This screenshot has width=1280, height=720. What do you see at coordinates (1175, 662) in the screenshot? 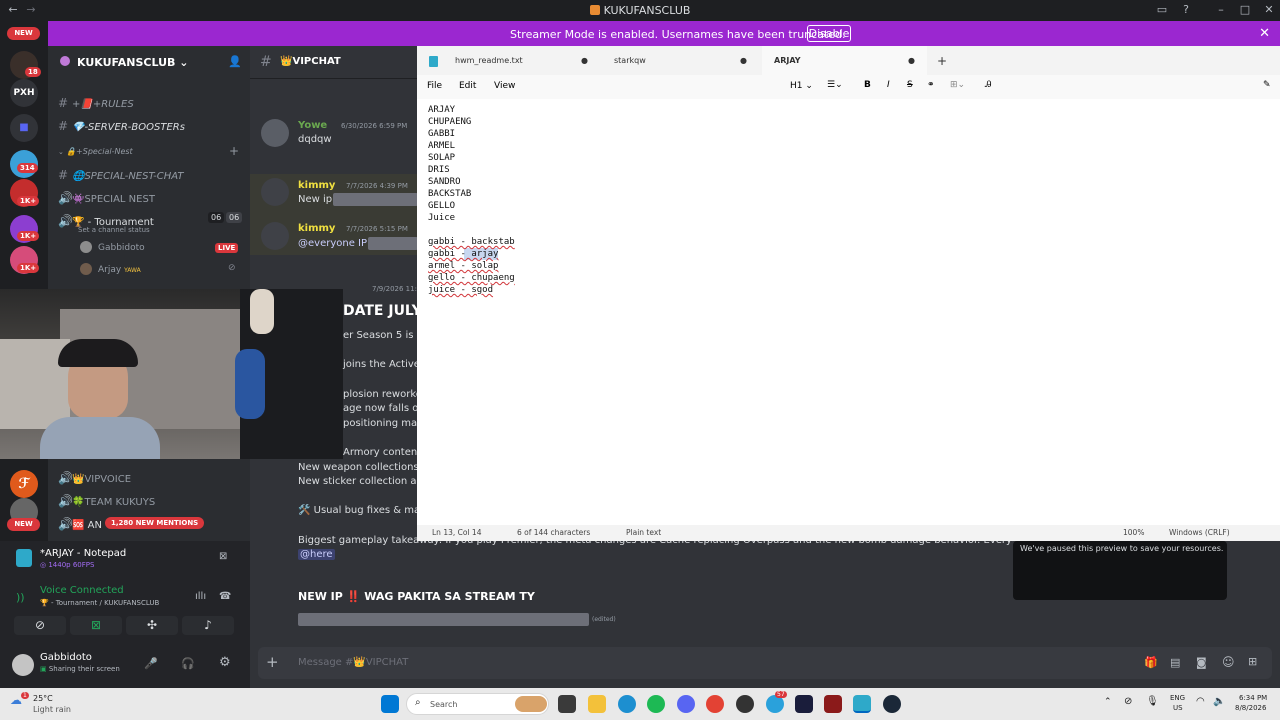
I see `gif-icon: ▤` at bounding box center [1175, 662].